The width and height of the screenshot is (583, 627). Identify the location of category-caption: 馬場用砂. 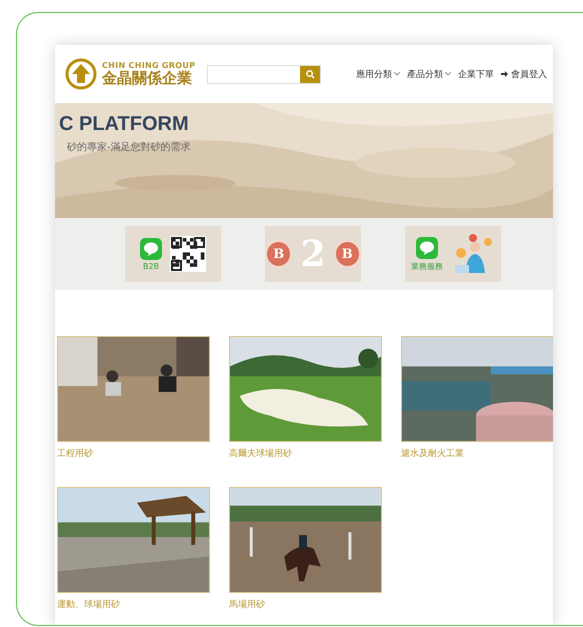
(305, 604).